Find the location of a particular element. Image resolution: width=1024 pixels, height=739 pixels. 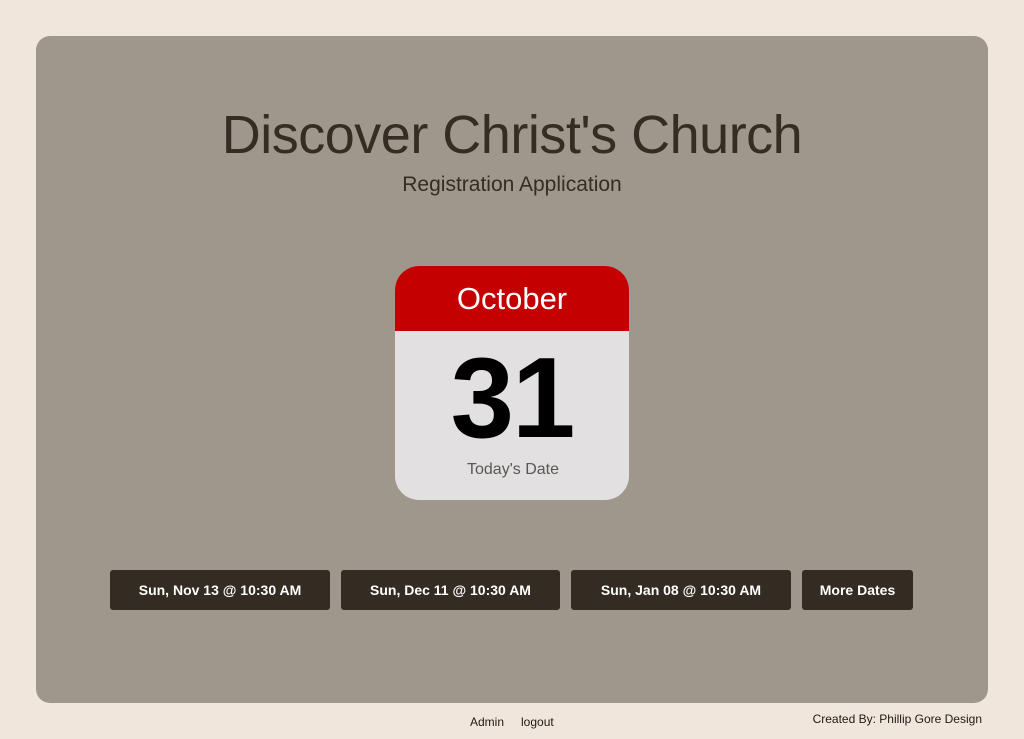

date-button-dec-11: Sun, Dec 11 @ 10:30 AM is located at coordinates (450, 590).